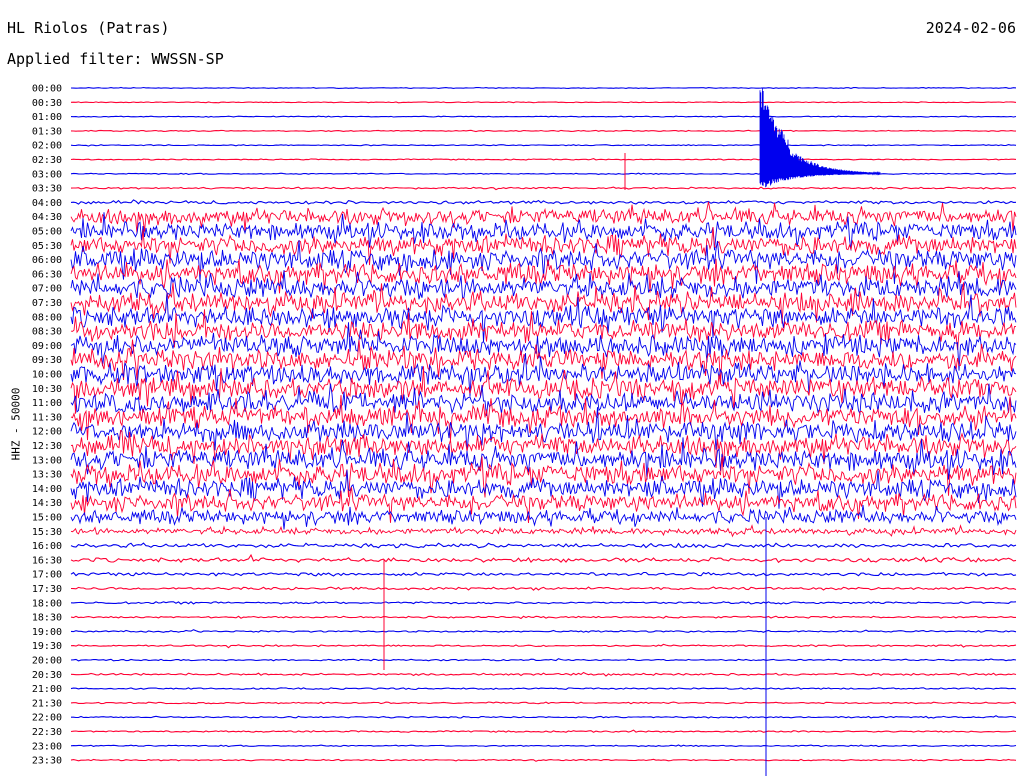 The image size is (1024, 780). What do you see at coordinates (47, 646) in the screenshot?
I see `time-tick-label: 19:30` at bounding box center [47, 646].